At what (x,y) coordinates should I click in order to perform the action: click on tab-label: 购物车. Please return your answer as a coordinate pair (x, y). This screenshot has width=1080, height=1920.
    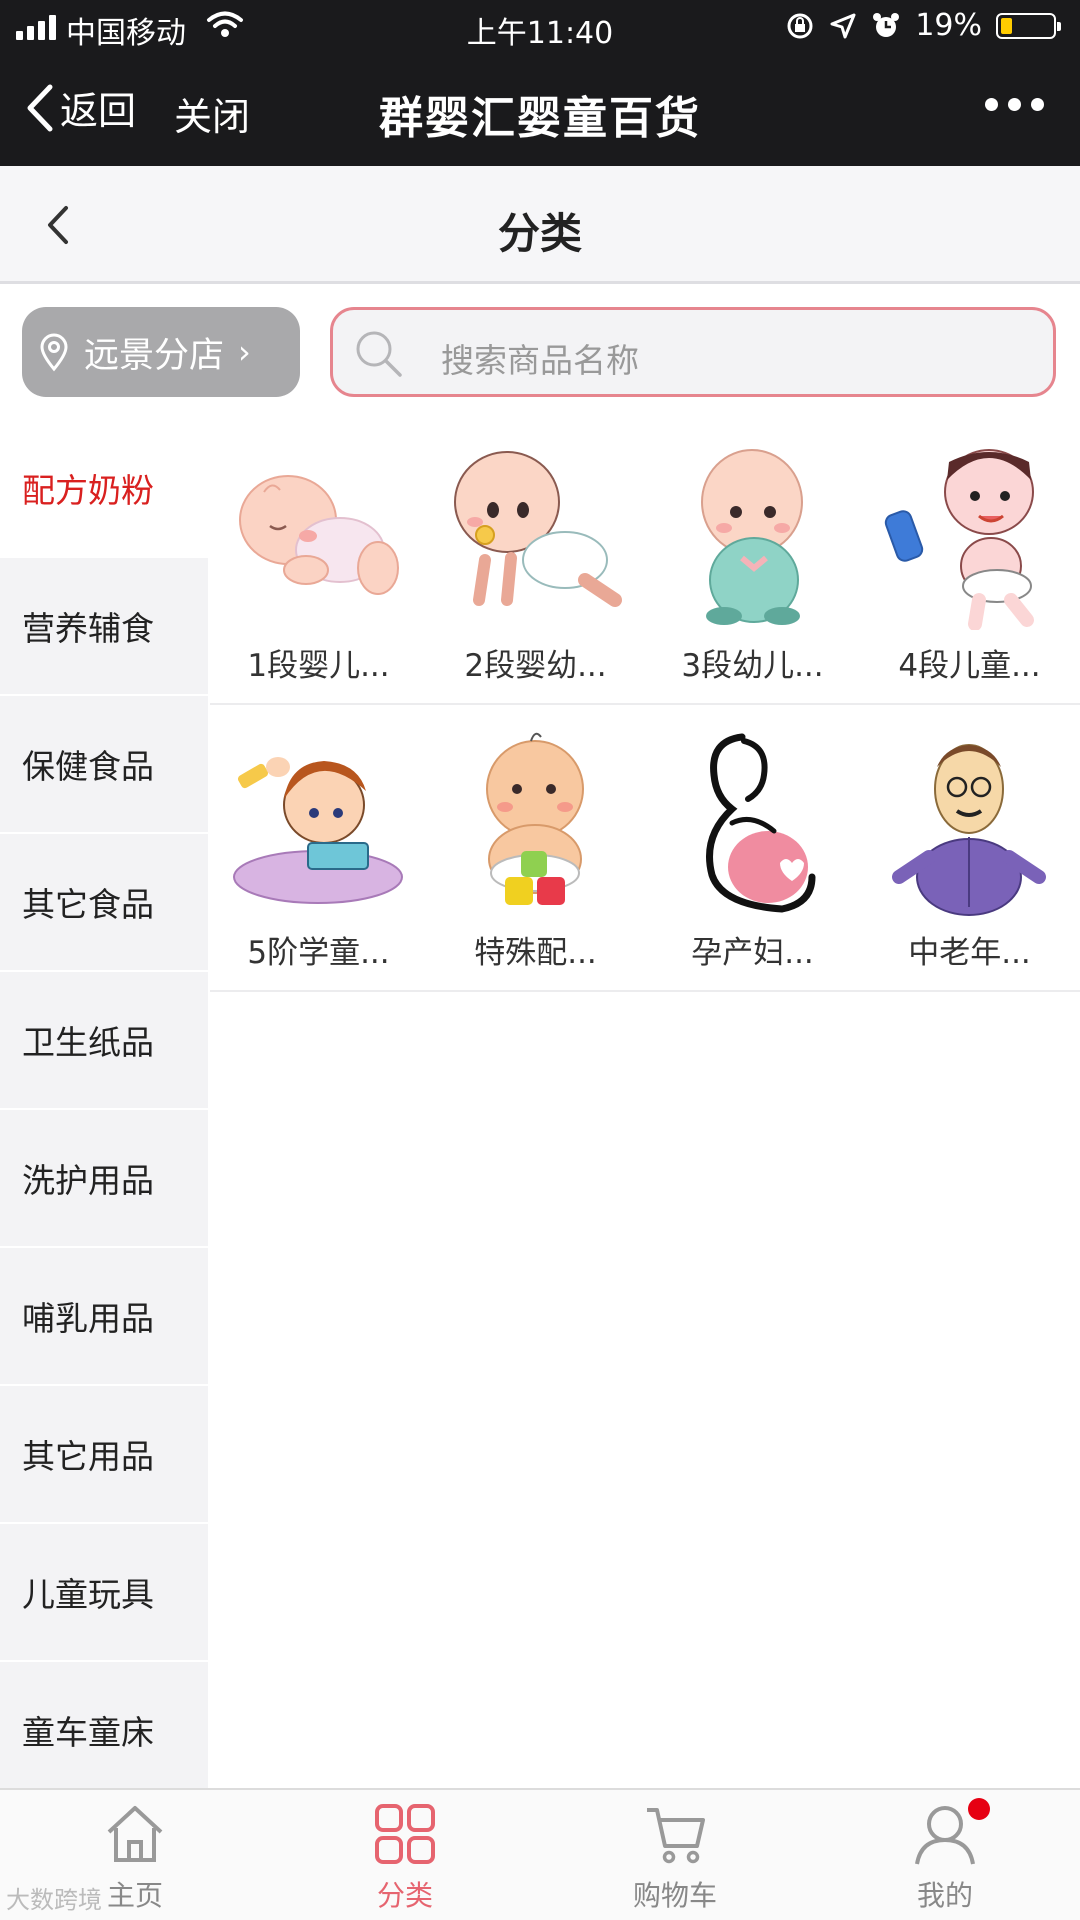
    Looking at the image, I should click on (674, 1895).